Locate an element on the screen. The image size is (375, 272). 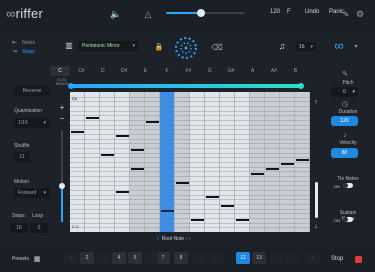
key-c-sharp: C# is located at coordinates (81, 71).